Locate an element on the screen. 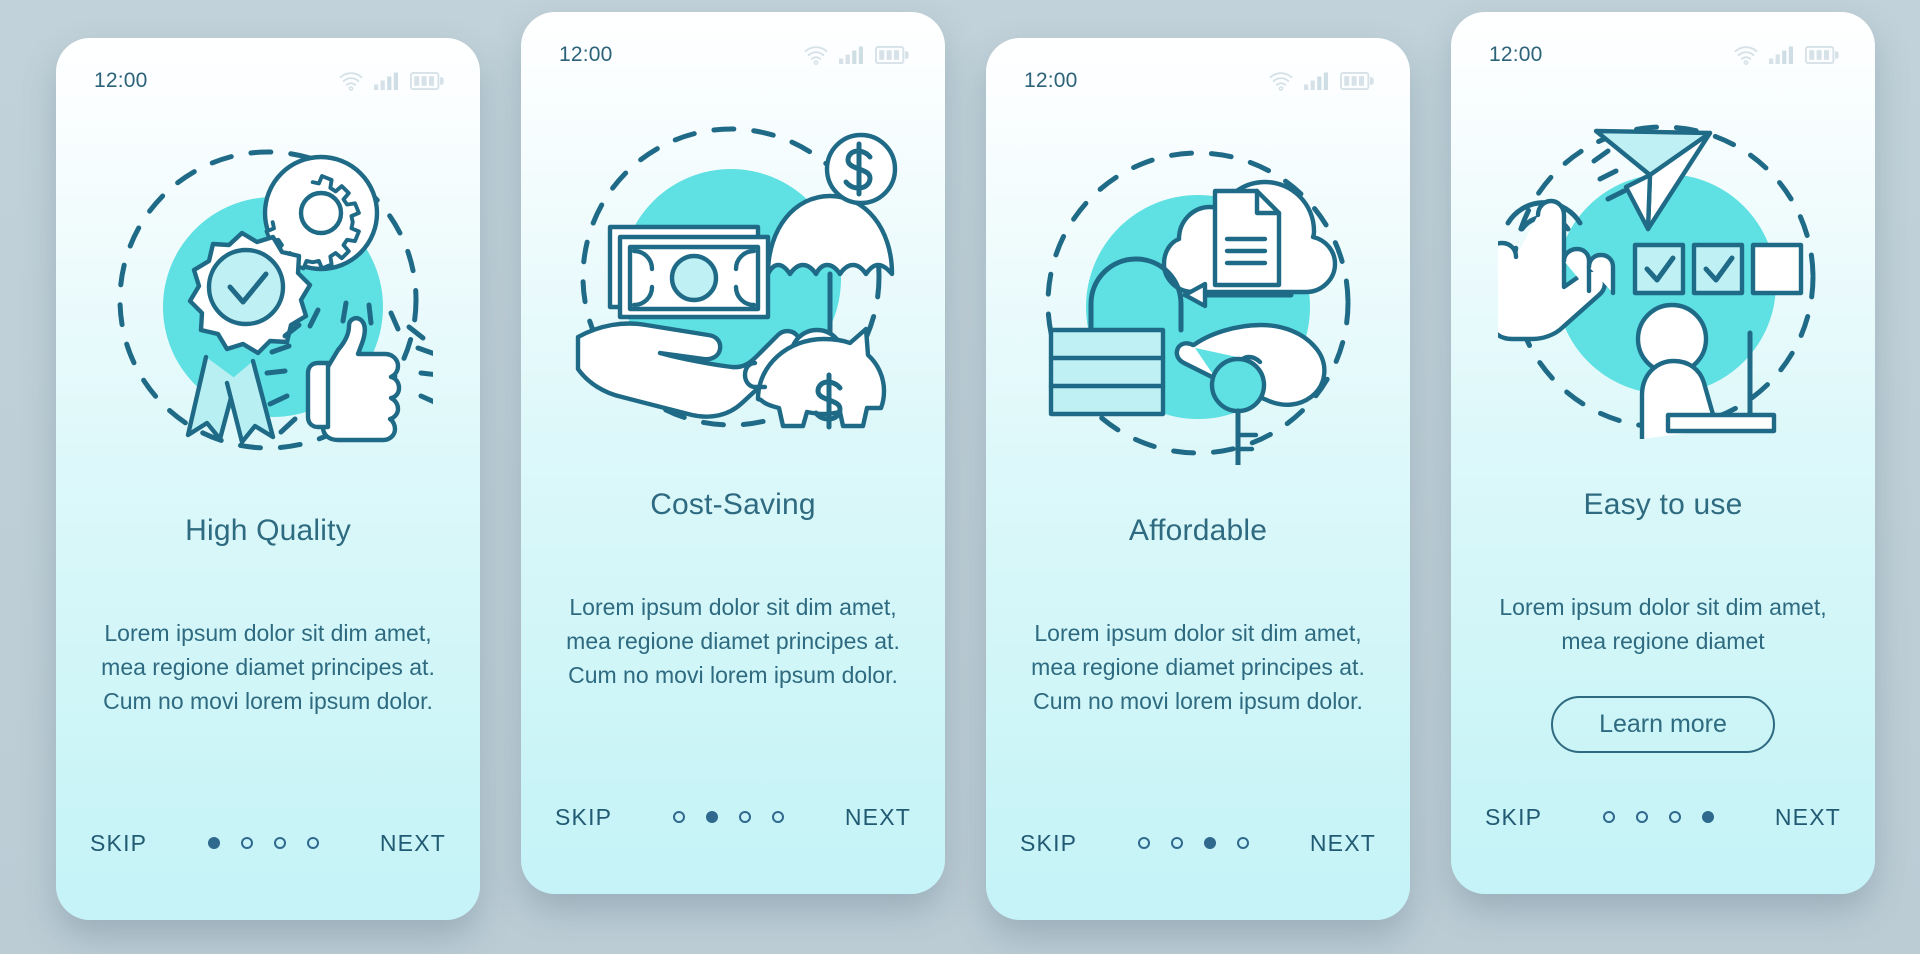 The width and height of the screenshot is (1920, 954). learn-more-button: Learn more is located at coordinates (1663, 724).